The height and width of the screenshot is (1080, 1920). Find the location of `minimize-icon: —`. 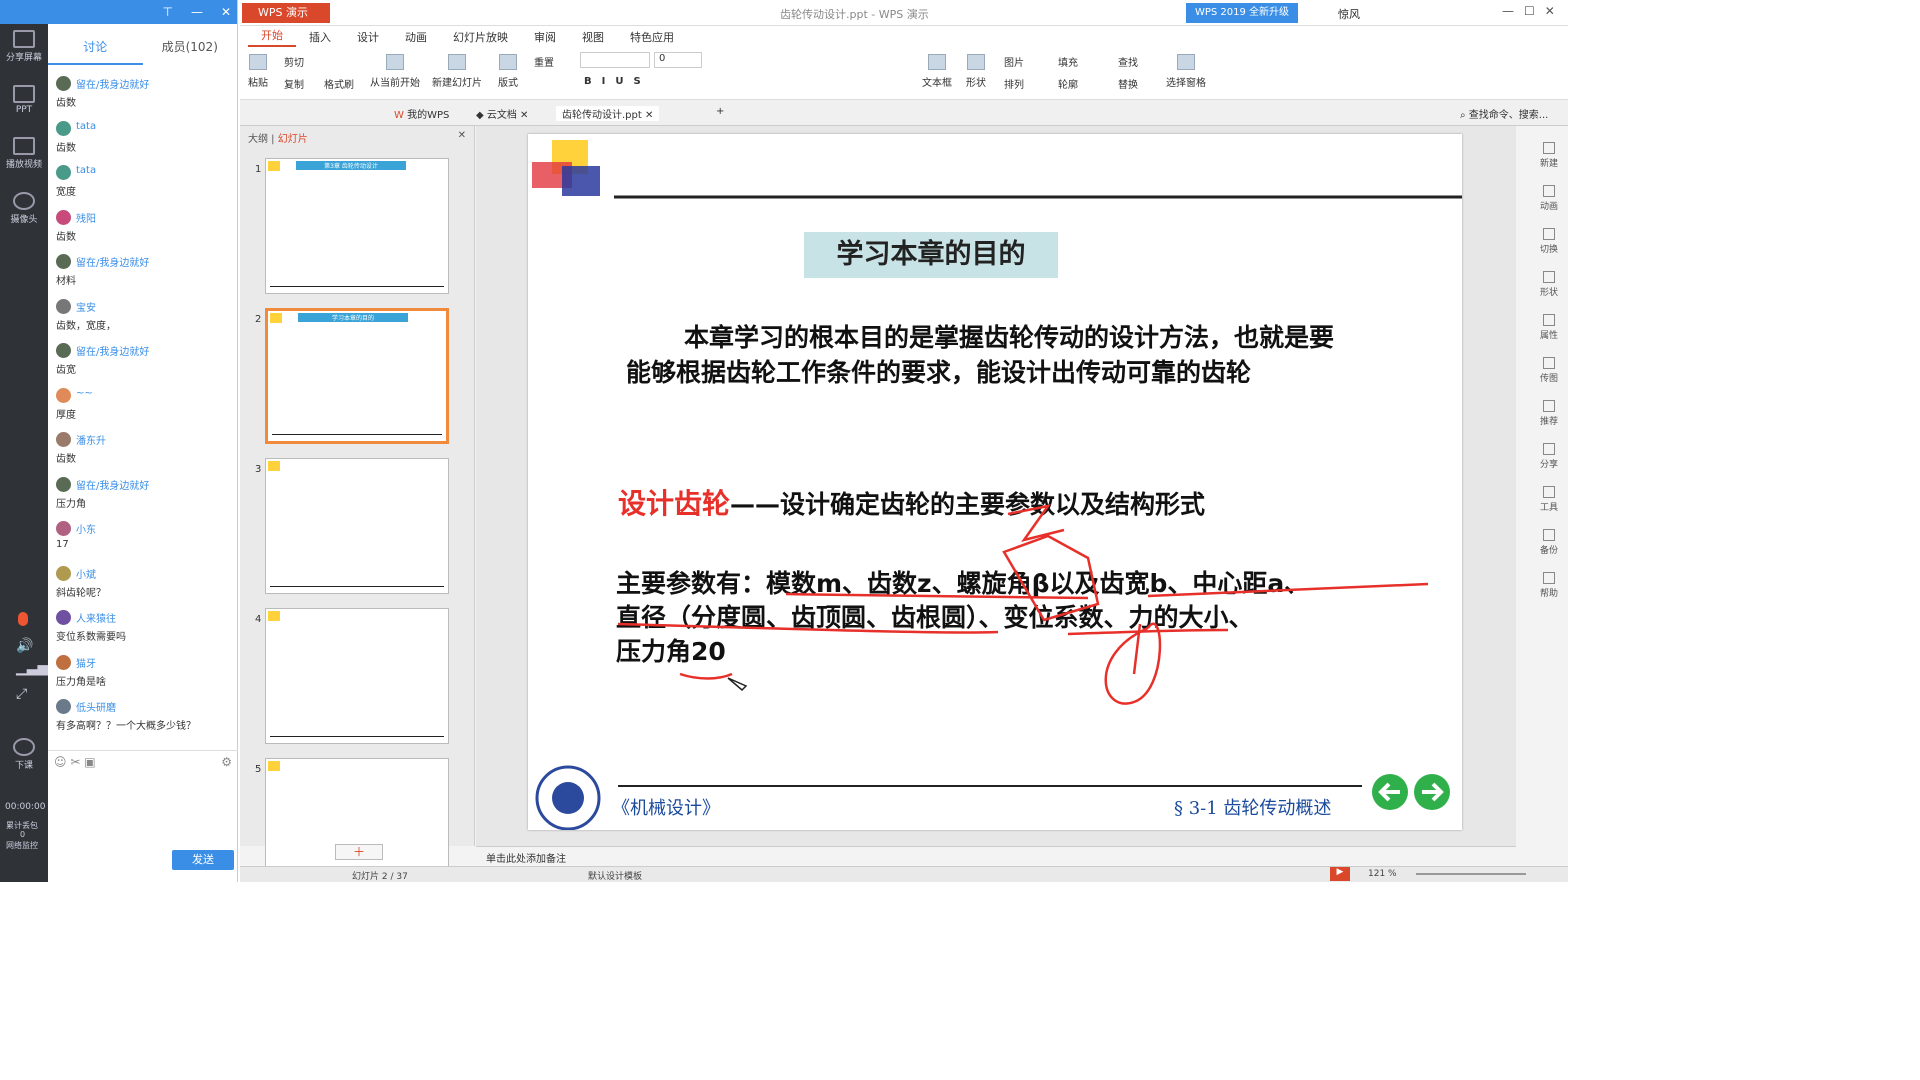

minimize-icon: — is located at coordinates (197, 12).